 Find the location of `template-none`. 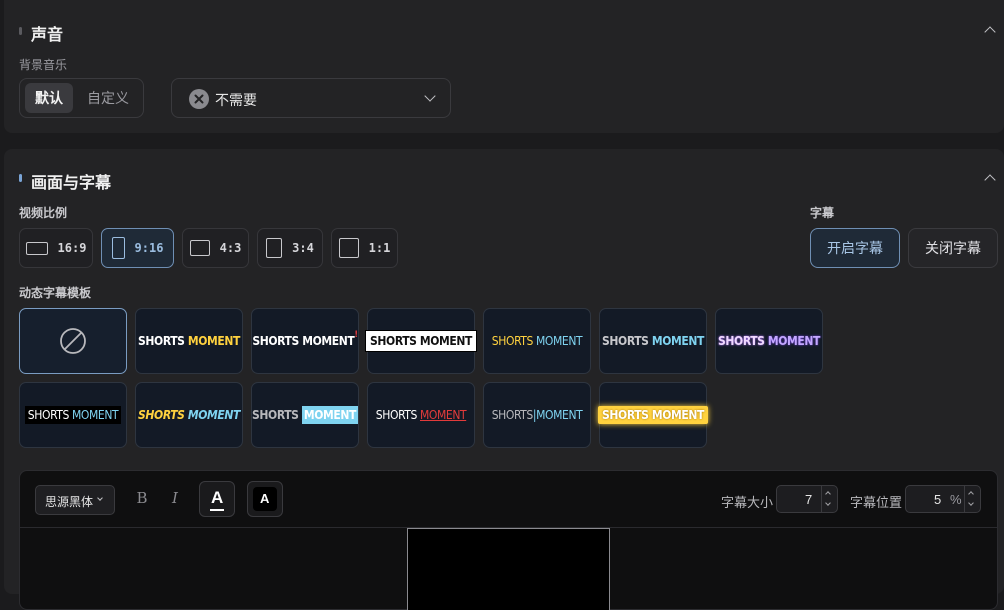

template-none is located at coordinates (73, 341).